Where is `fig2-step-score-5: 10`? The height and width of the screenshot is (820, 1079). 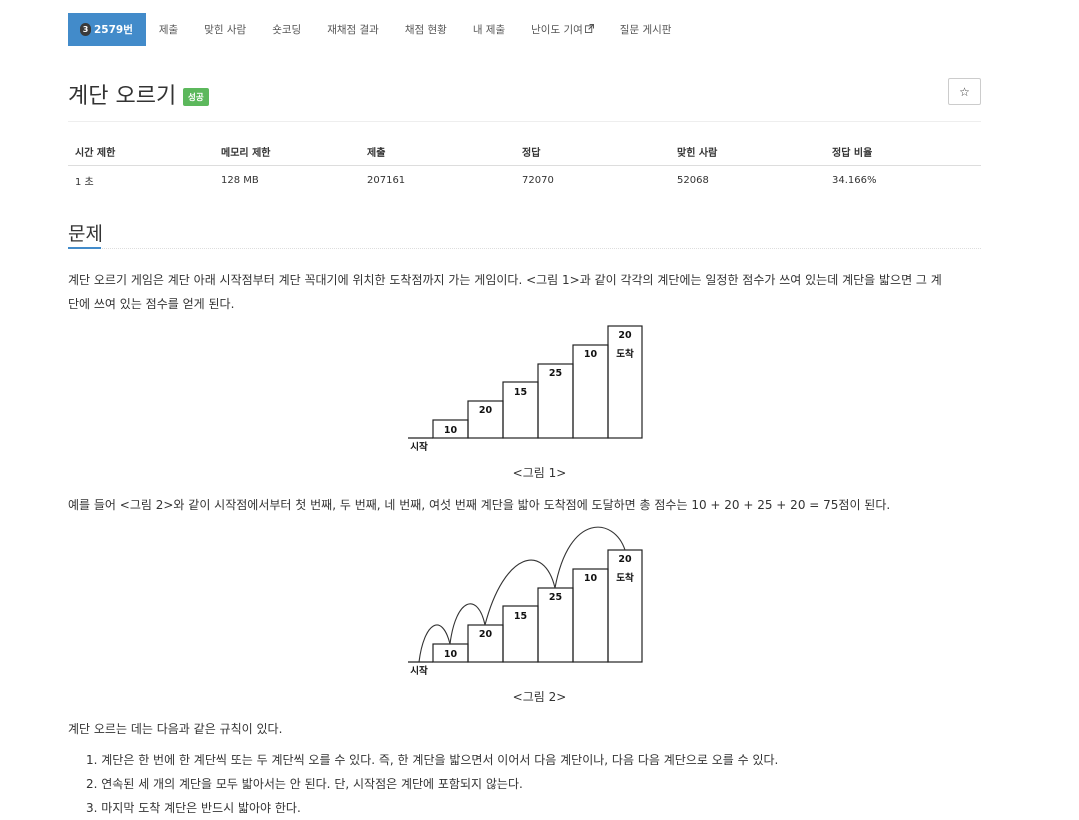 fig2-step-score-5: 10 is located at coordinates (591, 578).